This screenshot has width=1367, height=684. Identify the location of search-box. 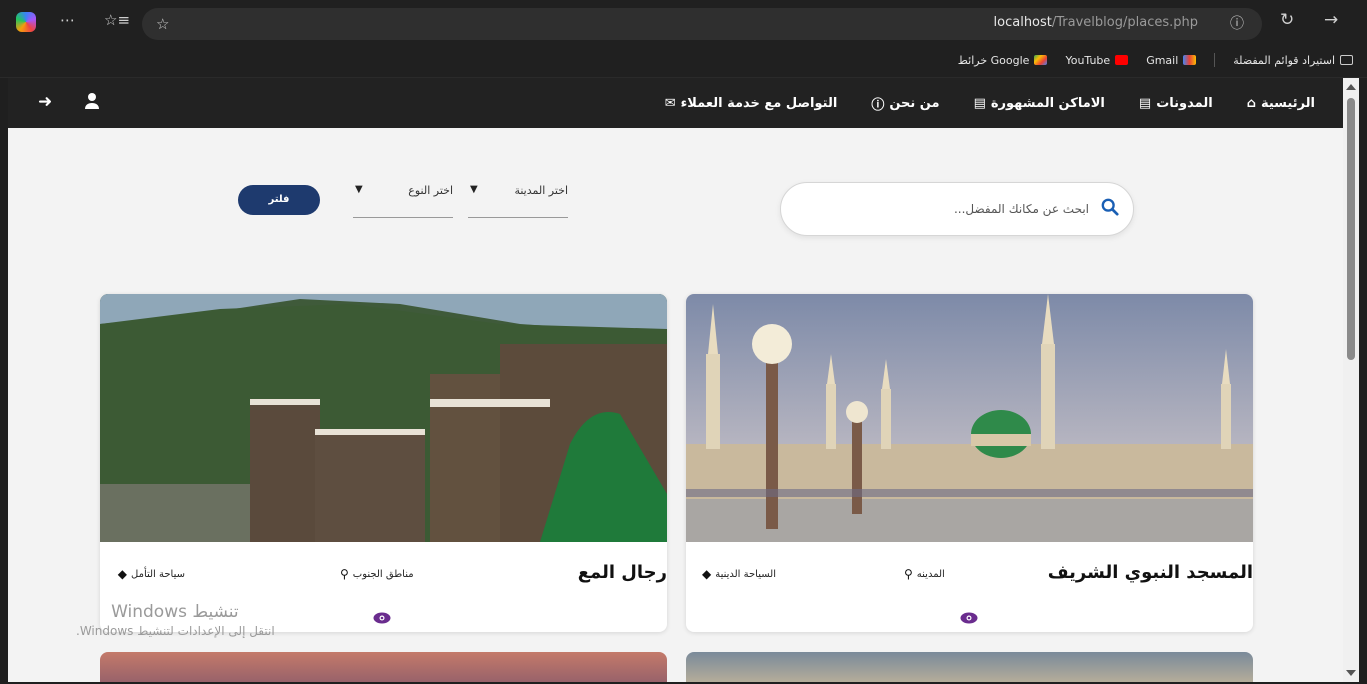
(957, 209).